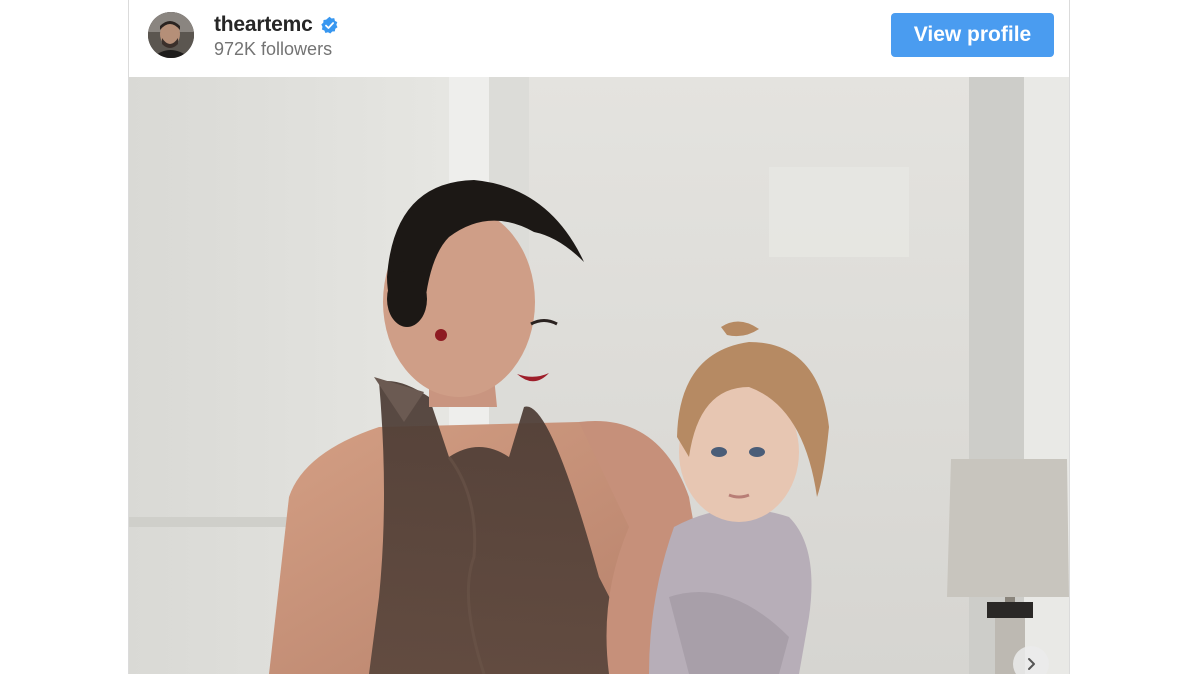  What do you see at coordinates (329, 25) in the screenshot?
I see `verified-badge-icon` at bounding box center [329, 25].